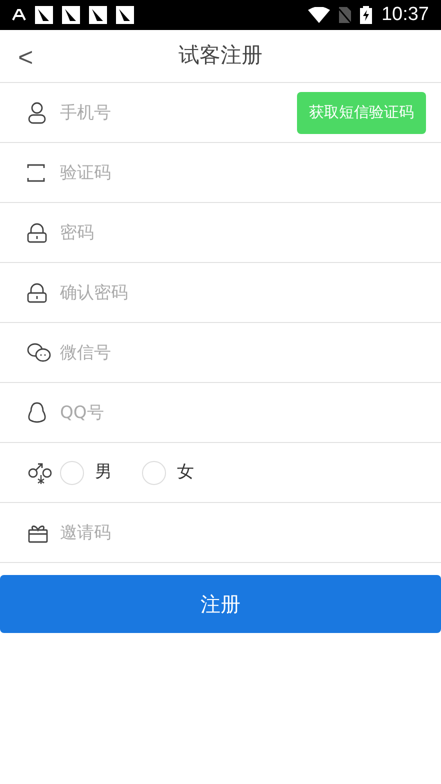 This screenshot has width=441, height=784. Describe the element at coordinates (26, 57) in the screenshot. I see `back-button: <` at that location.